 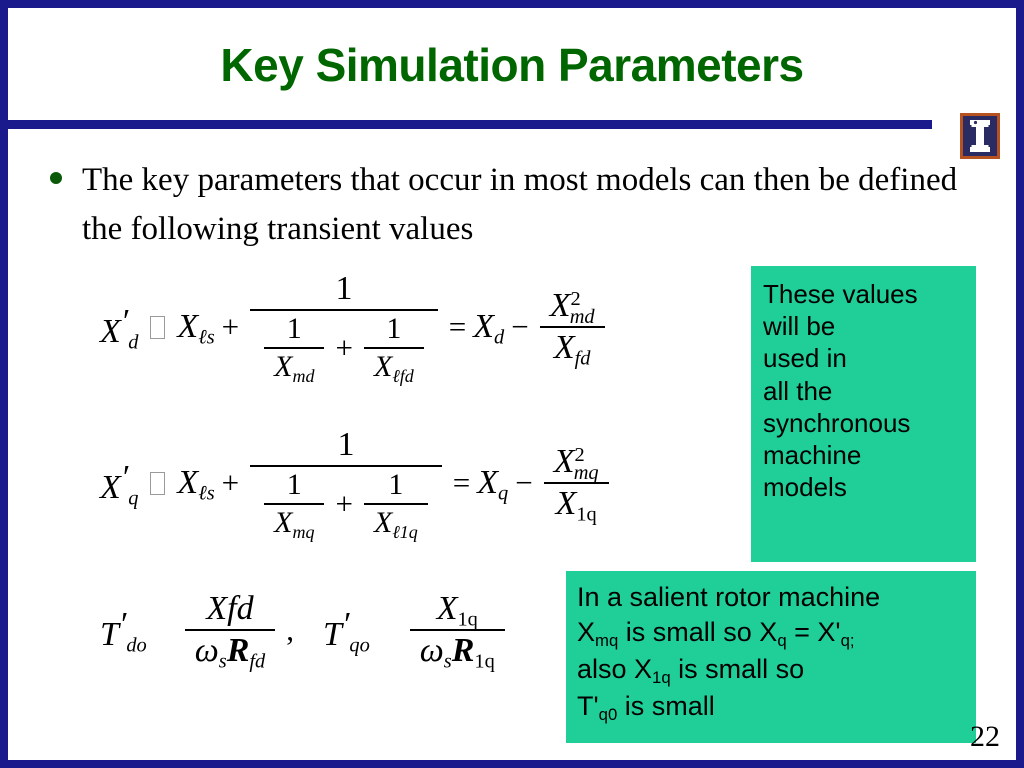 I want to click on eq2-equals: =, so click(x=461, y=482).